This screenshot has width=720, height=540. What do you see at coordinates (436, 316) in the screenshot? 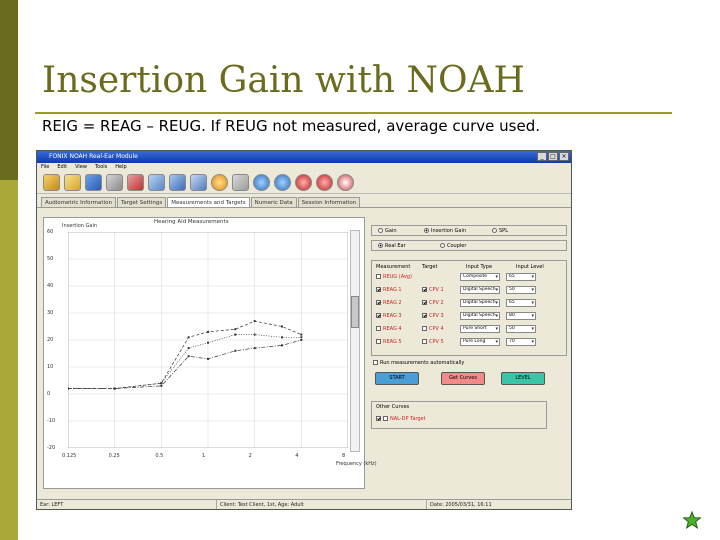
I see `target-label: CPV 3` at bounding box center [436, 316].